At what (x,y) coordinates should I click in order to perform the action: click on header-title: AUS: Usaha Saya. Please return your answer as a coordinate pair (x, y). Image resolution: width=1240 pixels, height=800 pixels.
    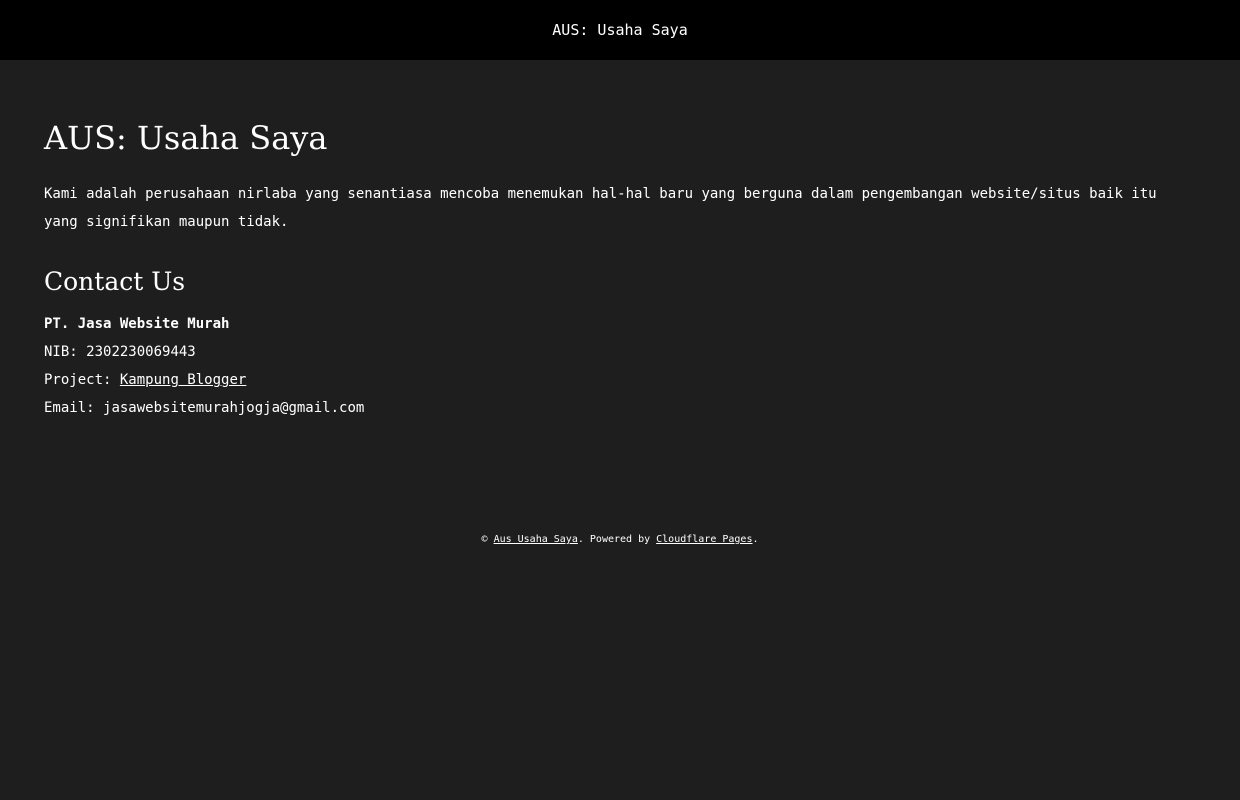
    Looking at the image, I should click on (620, 30).